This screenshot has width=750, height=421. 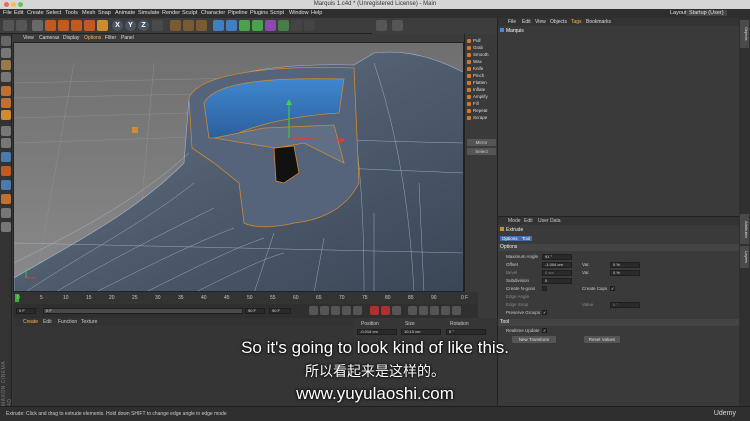 I want to click on menu-help: Help, so click(x=316, y=13).